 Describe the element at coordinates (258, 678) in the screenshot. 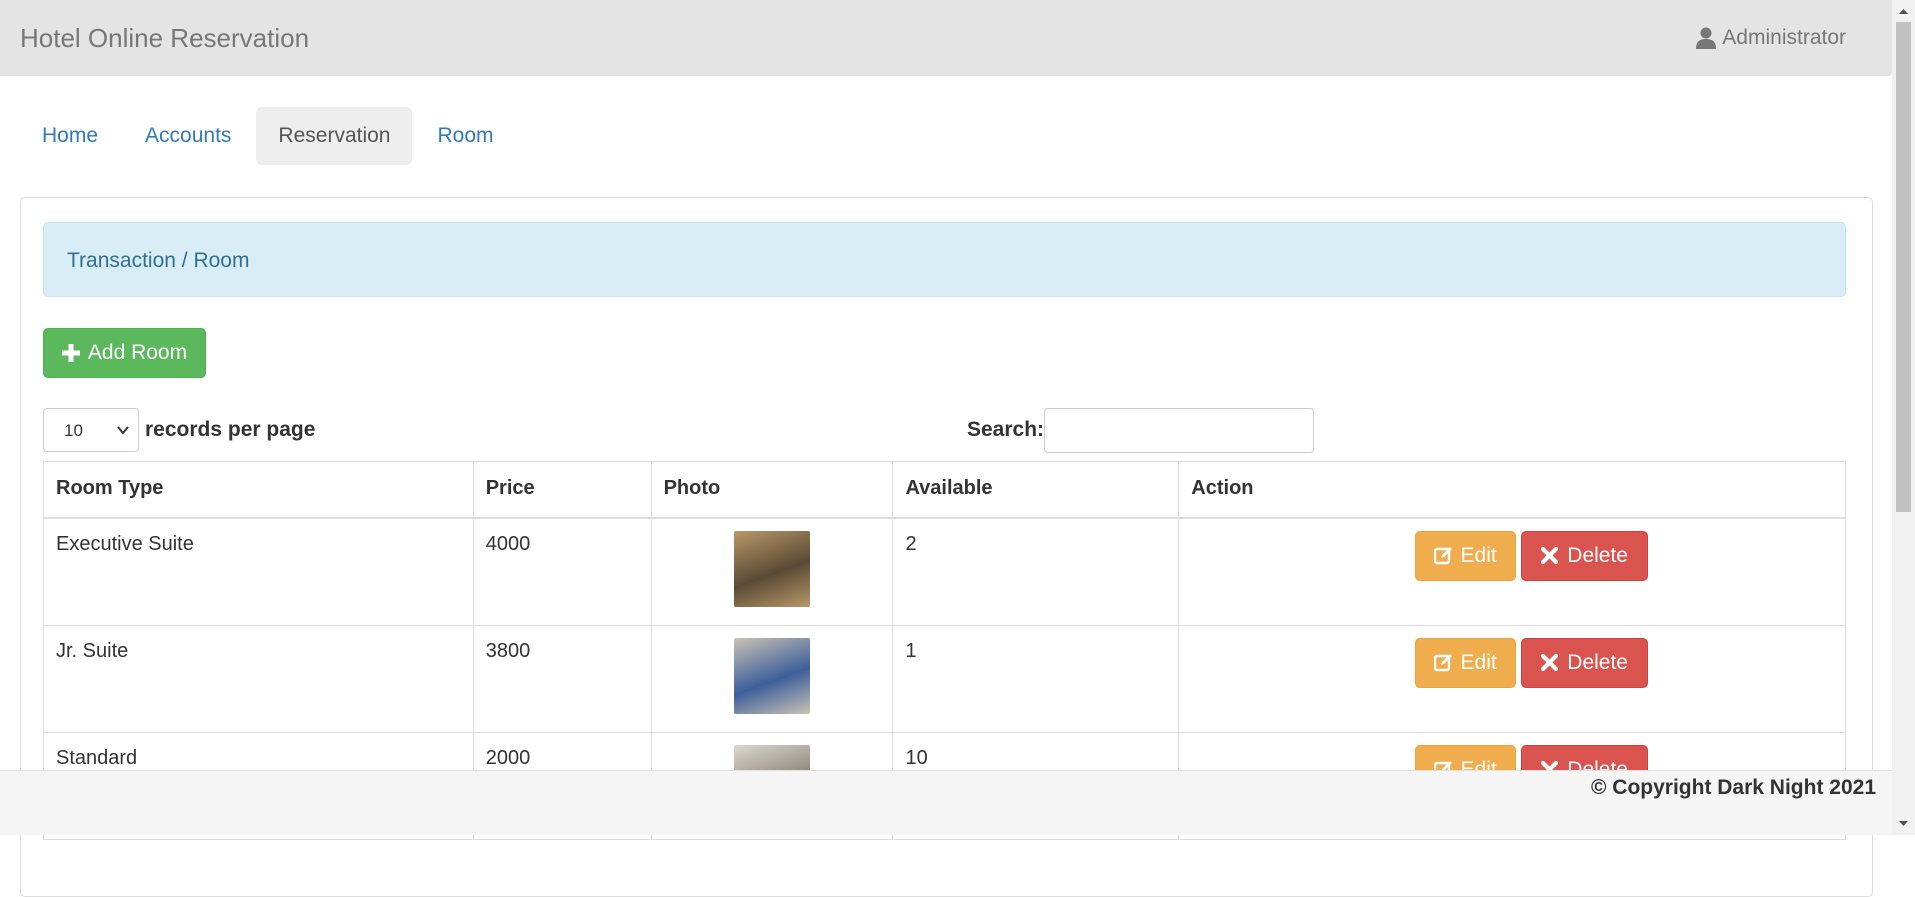

I see `room-type-cell: Jr. Suite` at that location.